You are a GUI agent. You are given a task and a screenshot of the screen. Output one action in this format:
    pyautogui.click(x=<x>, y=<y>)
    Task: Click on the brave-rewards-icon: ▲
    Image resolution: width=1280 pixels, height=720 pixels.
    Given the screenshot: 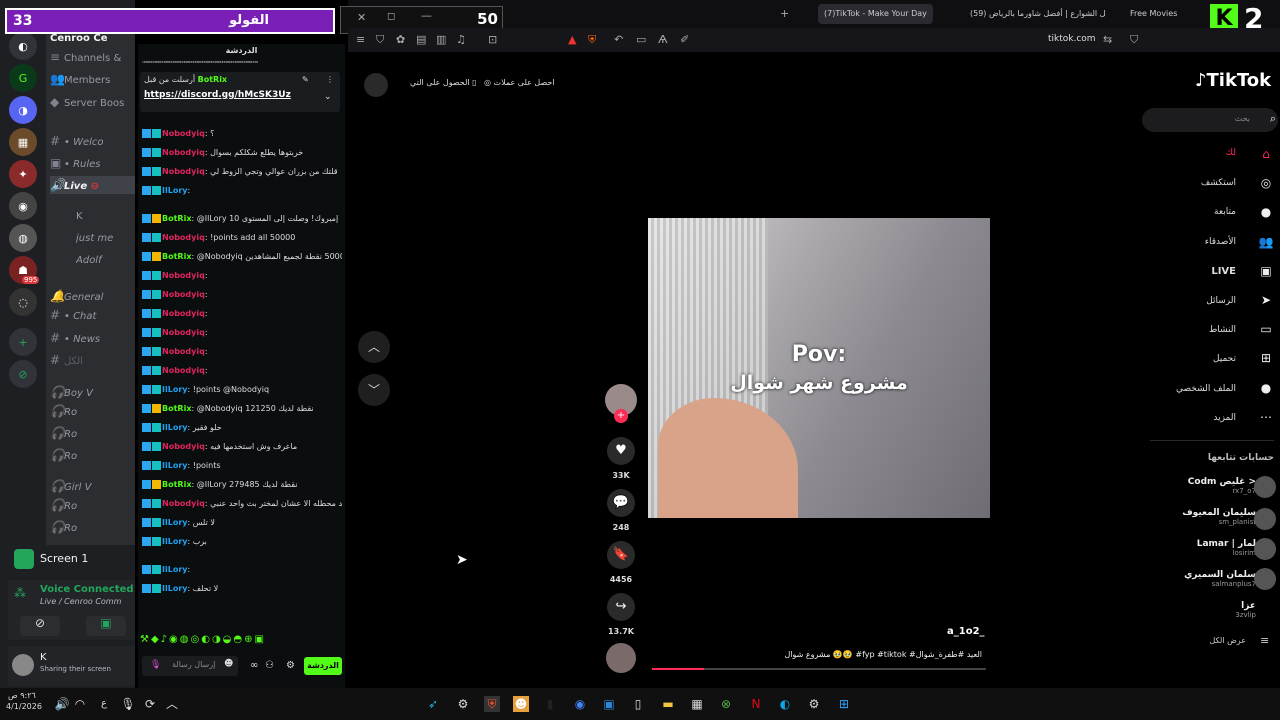 What is the action you would take?
    pyautogui.click(x=572, y=39)
    